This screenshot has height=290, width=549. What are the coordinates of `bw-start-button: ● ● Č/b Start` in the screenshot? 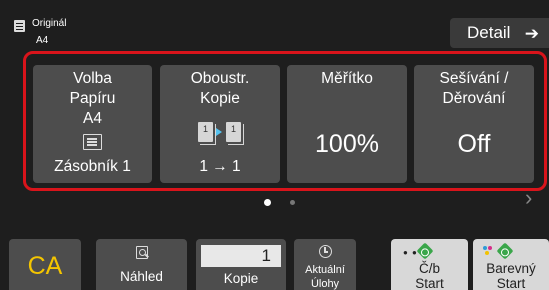 It's located at (429, 264).